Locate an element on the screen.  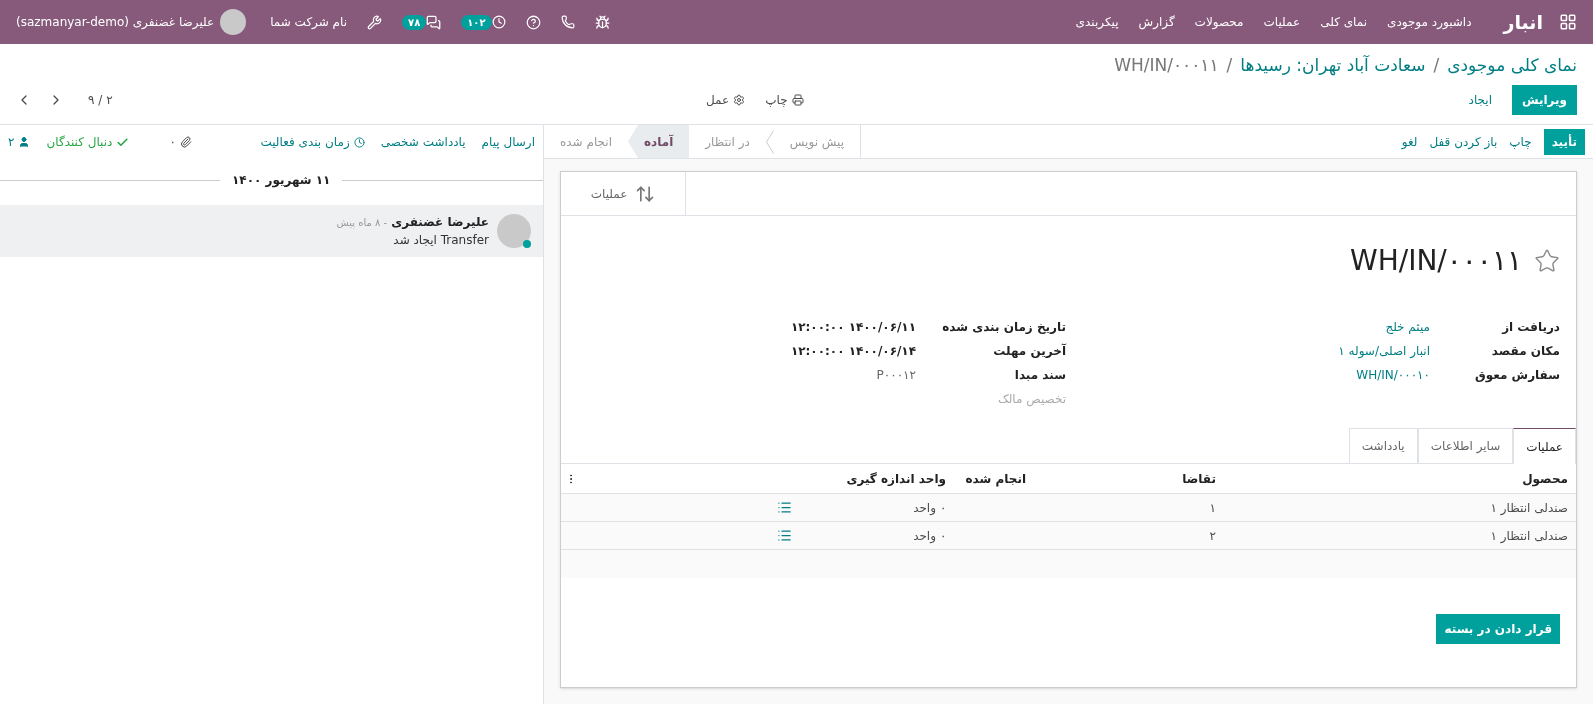
pager-value: ۲ / ۹ is located at coordinates (100, 100).